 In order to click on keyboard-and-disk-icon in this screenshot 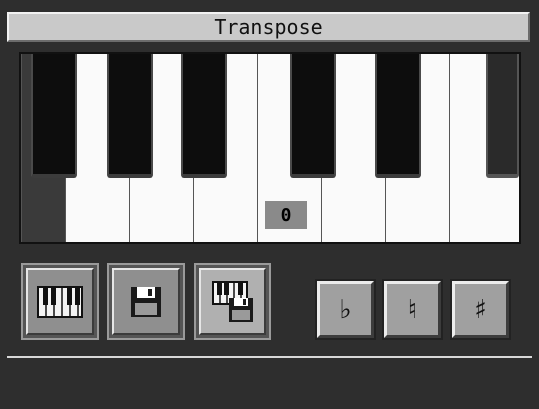, I will do `click(232, 301)`.